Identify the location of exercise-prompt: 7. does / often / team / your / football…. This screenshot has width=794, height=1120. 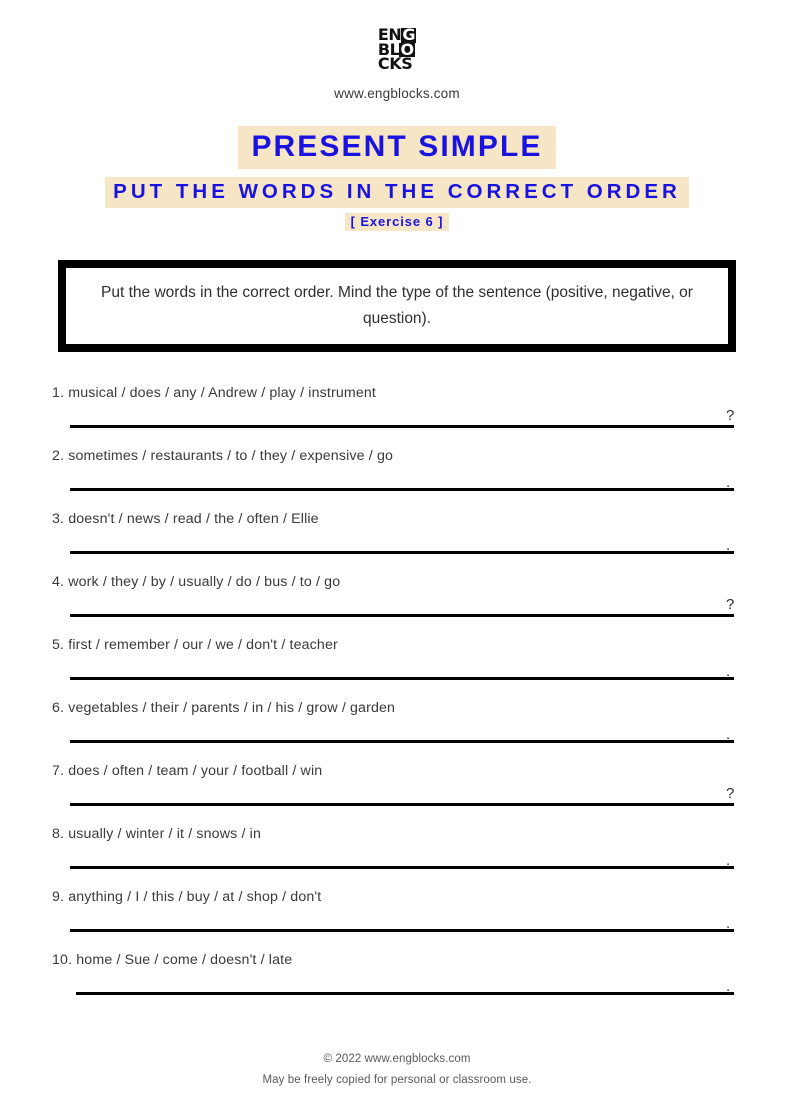
(187, 770).